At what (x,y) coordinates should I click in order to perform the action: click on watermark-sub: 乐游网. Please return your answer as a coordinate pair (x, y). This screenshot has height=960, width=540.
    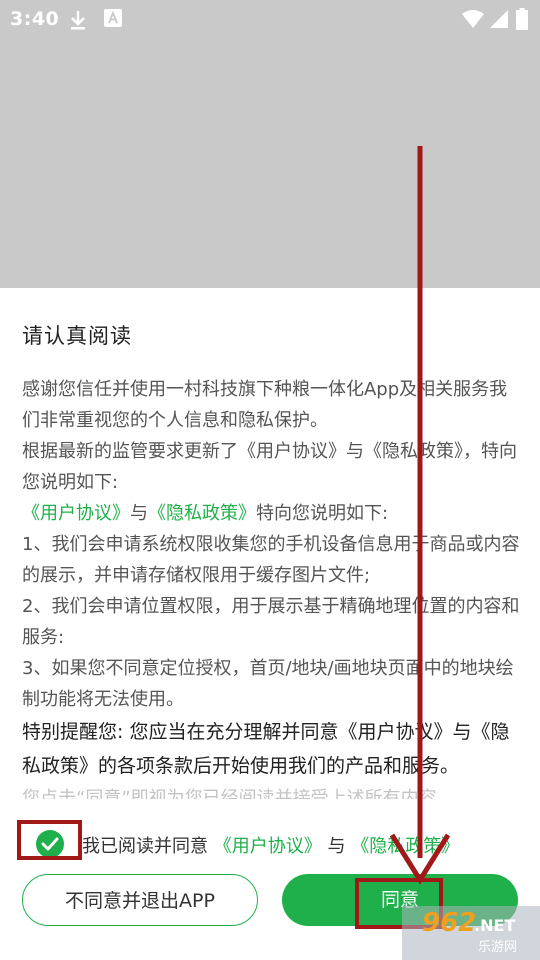
    Looking at the image, I should click on (498, 947).